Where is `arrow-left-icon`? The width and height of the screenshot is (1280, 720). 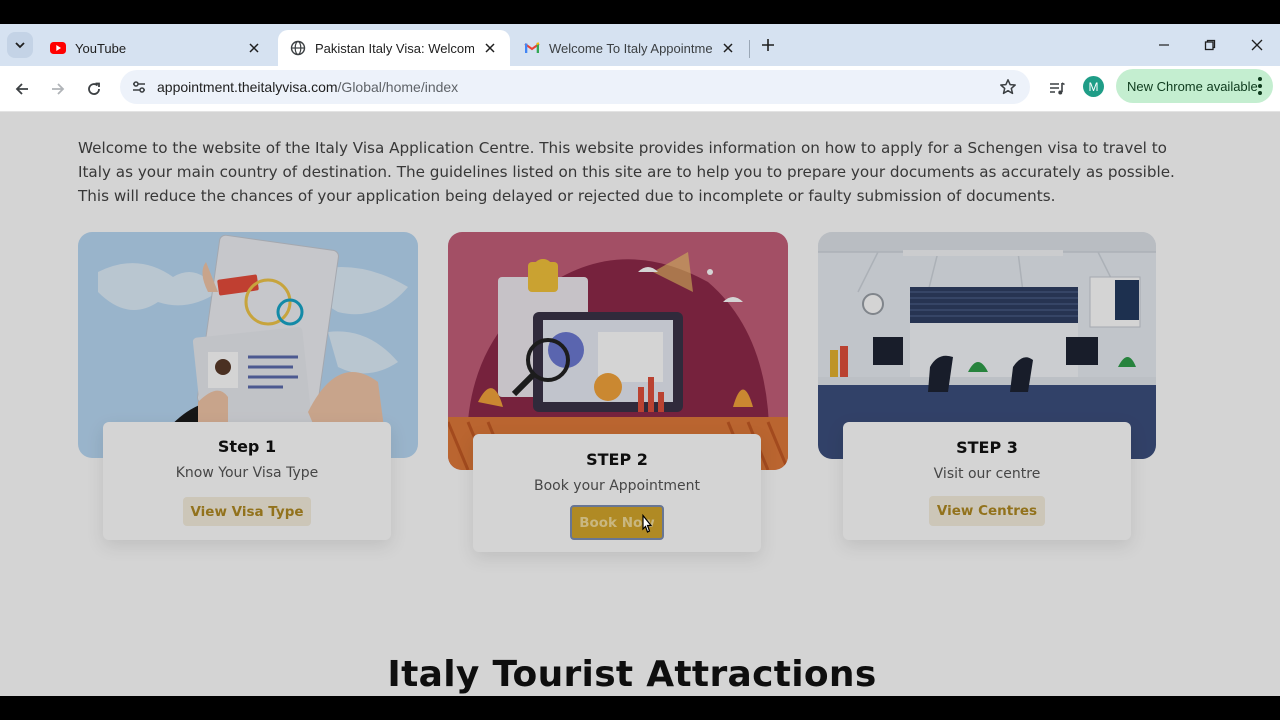
arrow-left-icon is located at coordinates (21, 89).